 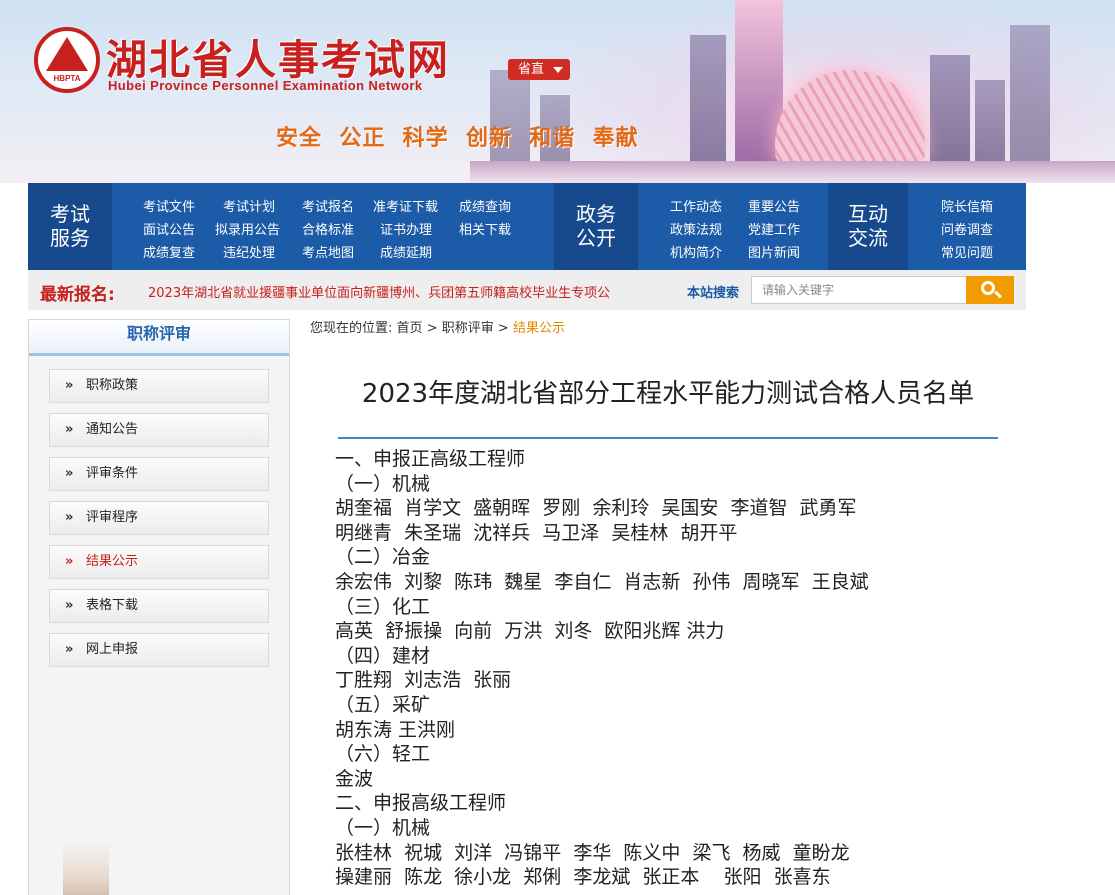 What do you see at coordinates (530, 631) in the screenshot?
I see `article-name-list: 高英 舒振操 向前 万洪 刘冬 欧阳兆辉 洪力` at bounding box center [530, 631].